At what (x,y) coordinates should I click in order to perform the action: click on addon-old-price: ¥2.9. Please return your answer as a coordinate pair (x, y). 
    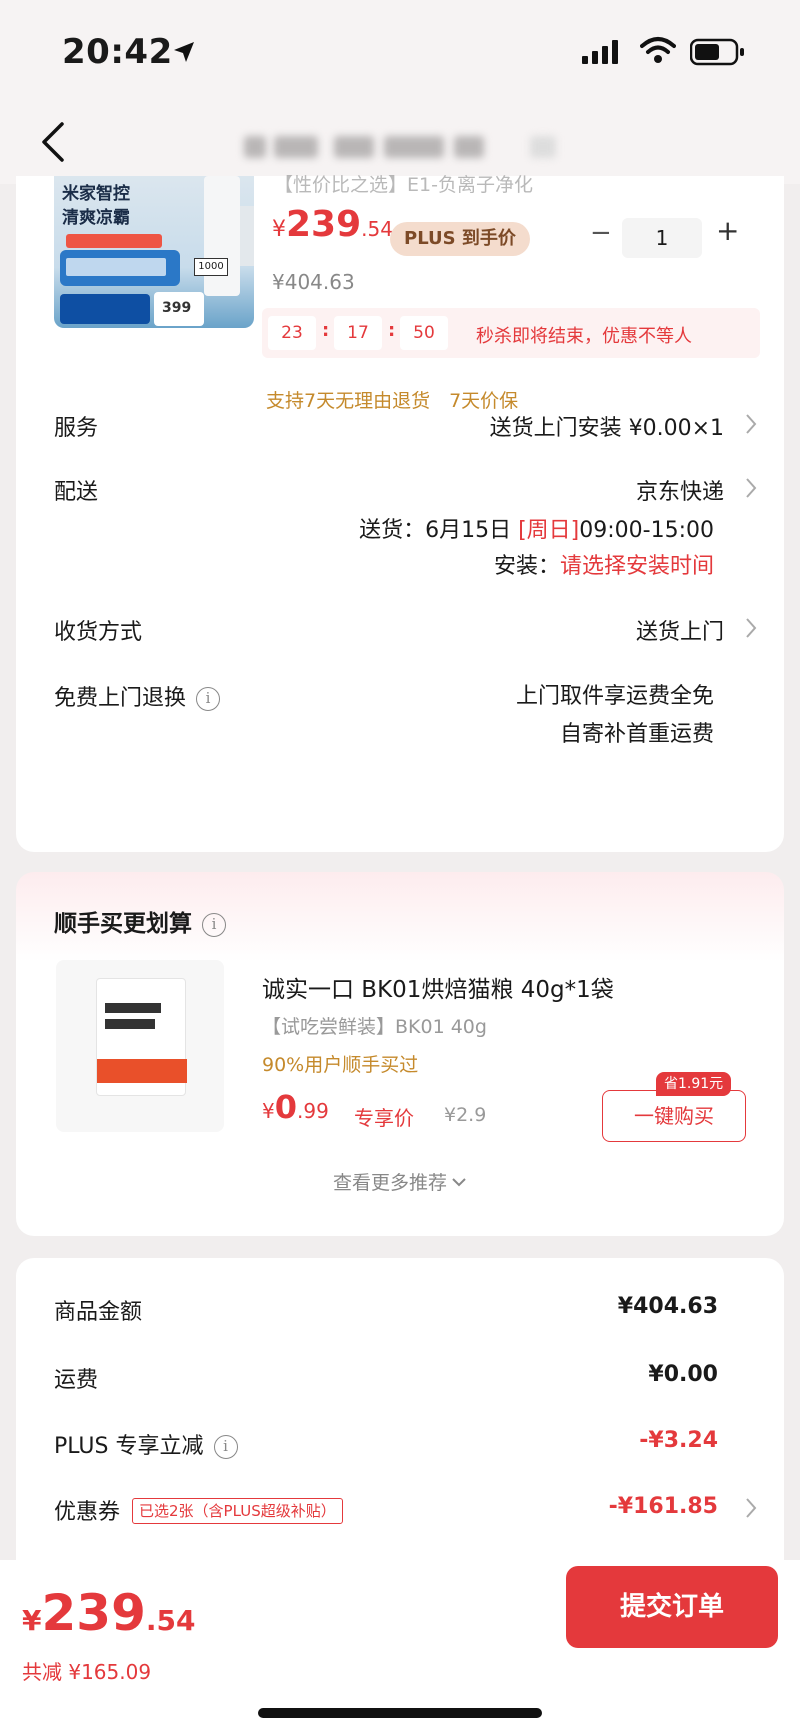
    Looking at the image, I should click on (465, 1115).